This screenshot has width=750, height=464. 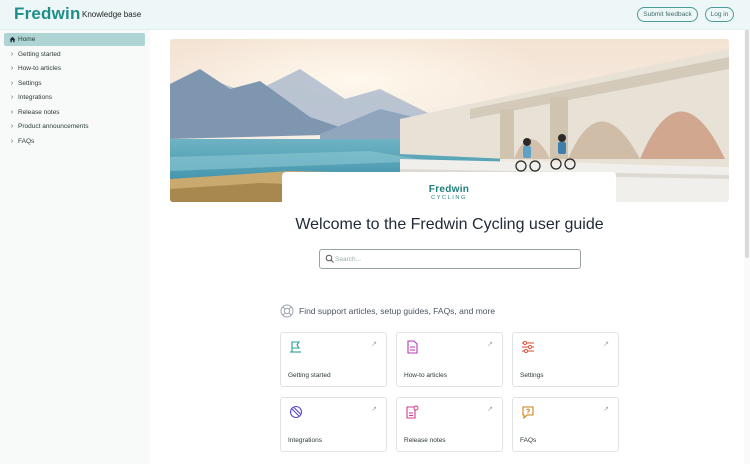 What do you see at coordinates (12, 39) in the screenshot?
I see `home-icon` at bounding box center [12, 39].